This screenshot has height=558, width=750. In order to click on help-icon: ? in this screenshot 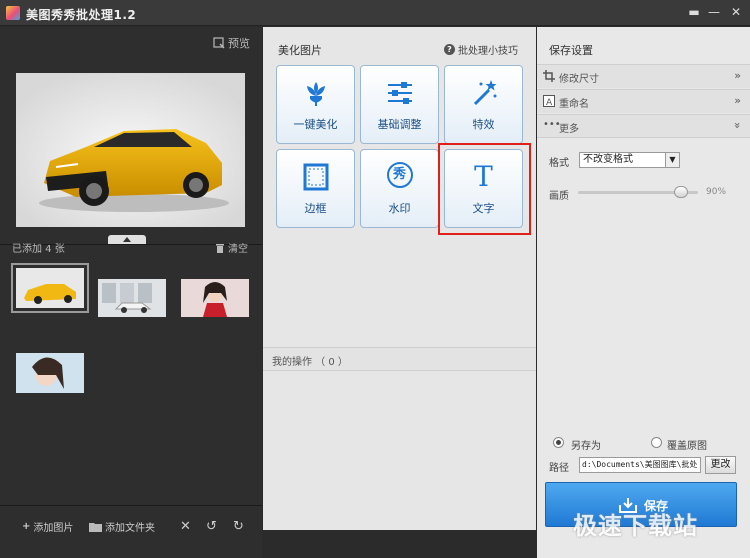, I will do `click(449, 49)`.